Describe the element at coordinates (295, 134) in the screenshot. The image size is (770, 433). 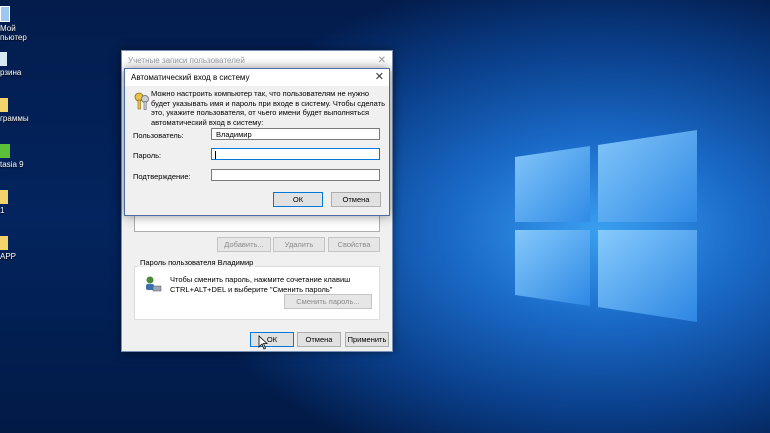
I see `username-field: Владимир` at that location.